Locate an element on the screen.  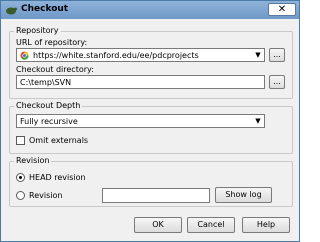
close-button: ✕ is located at coordinates (282, 9).